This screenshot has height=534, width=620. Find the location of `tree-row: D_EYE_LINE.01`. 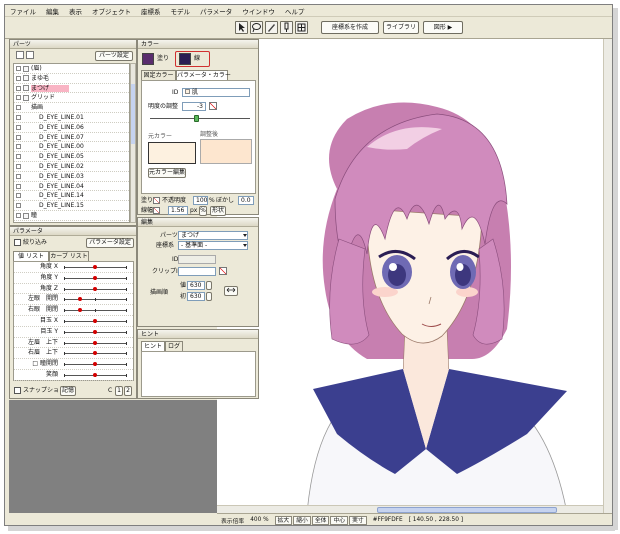

tree-row: D_EYE_LINE.01 is located at coordinates (71, 118).